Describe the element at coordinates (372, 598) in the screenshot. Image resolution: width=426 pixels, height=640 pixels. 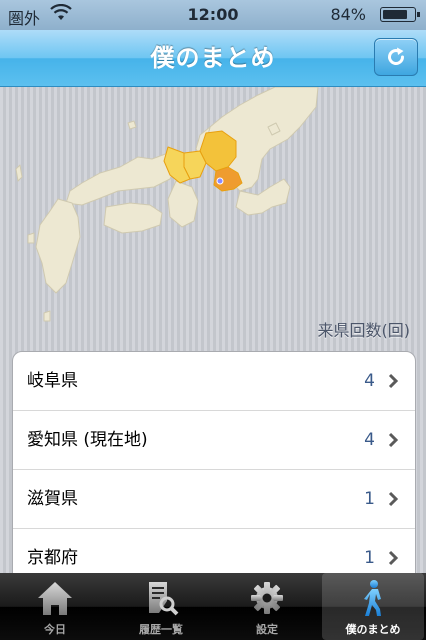
I see `walking-person-icon` at that location.